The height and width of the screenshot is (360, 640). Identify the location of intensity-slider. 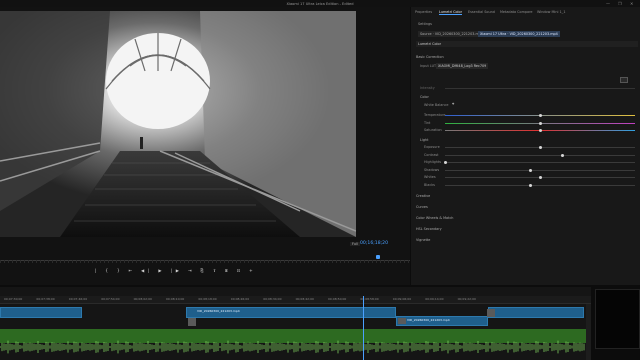
(540, 88).